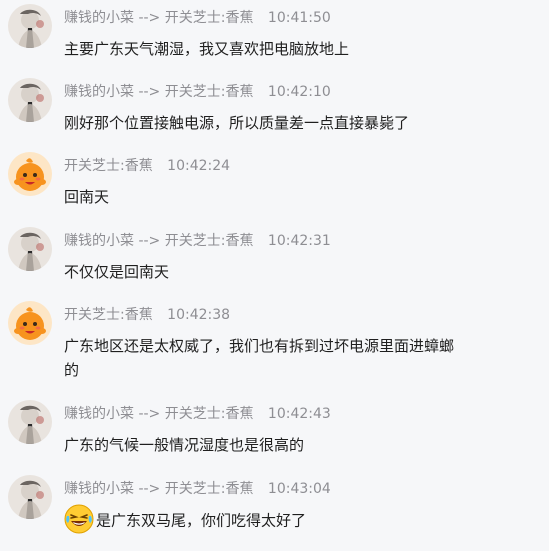 This screenshot has height=551, width=549. What do you see at coordinates (201, 520) in the screenshot?
I see `message-text-content: 是广东双马尾，你们吃得太好了` at bounding box center [201, 520].